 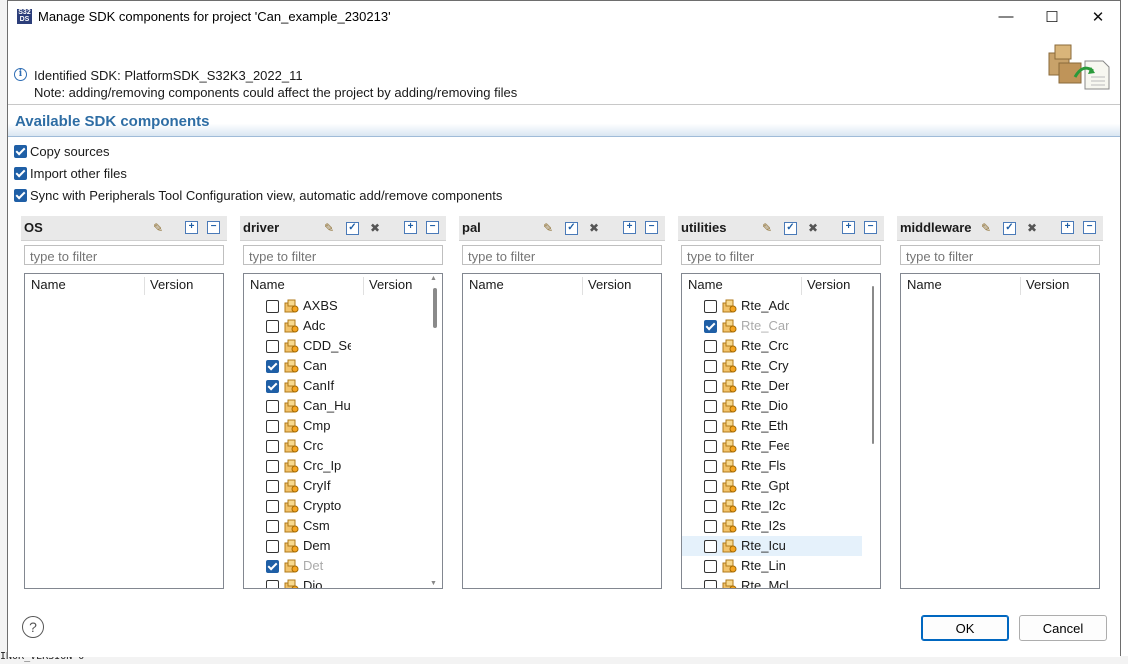 I want to click on help-icon: ?, so click(x=33, y=627).